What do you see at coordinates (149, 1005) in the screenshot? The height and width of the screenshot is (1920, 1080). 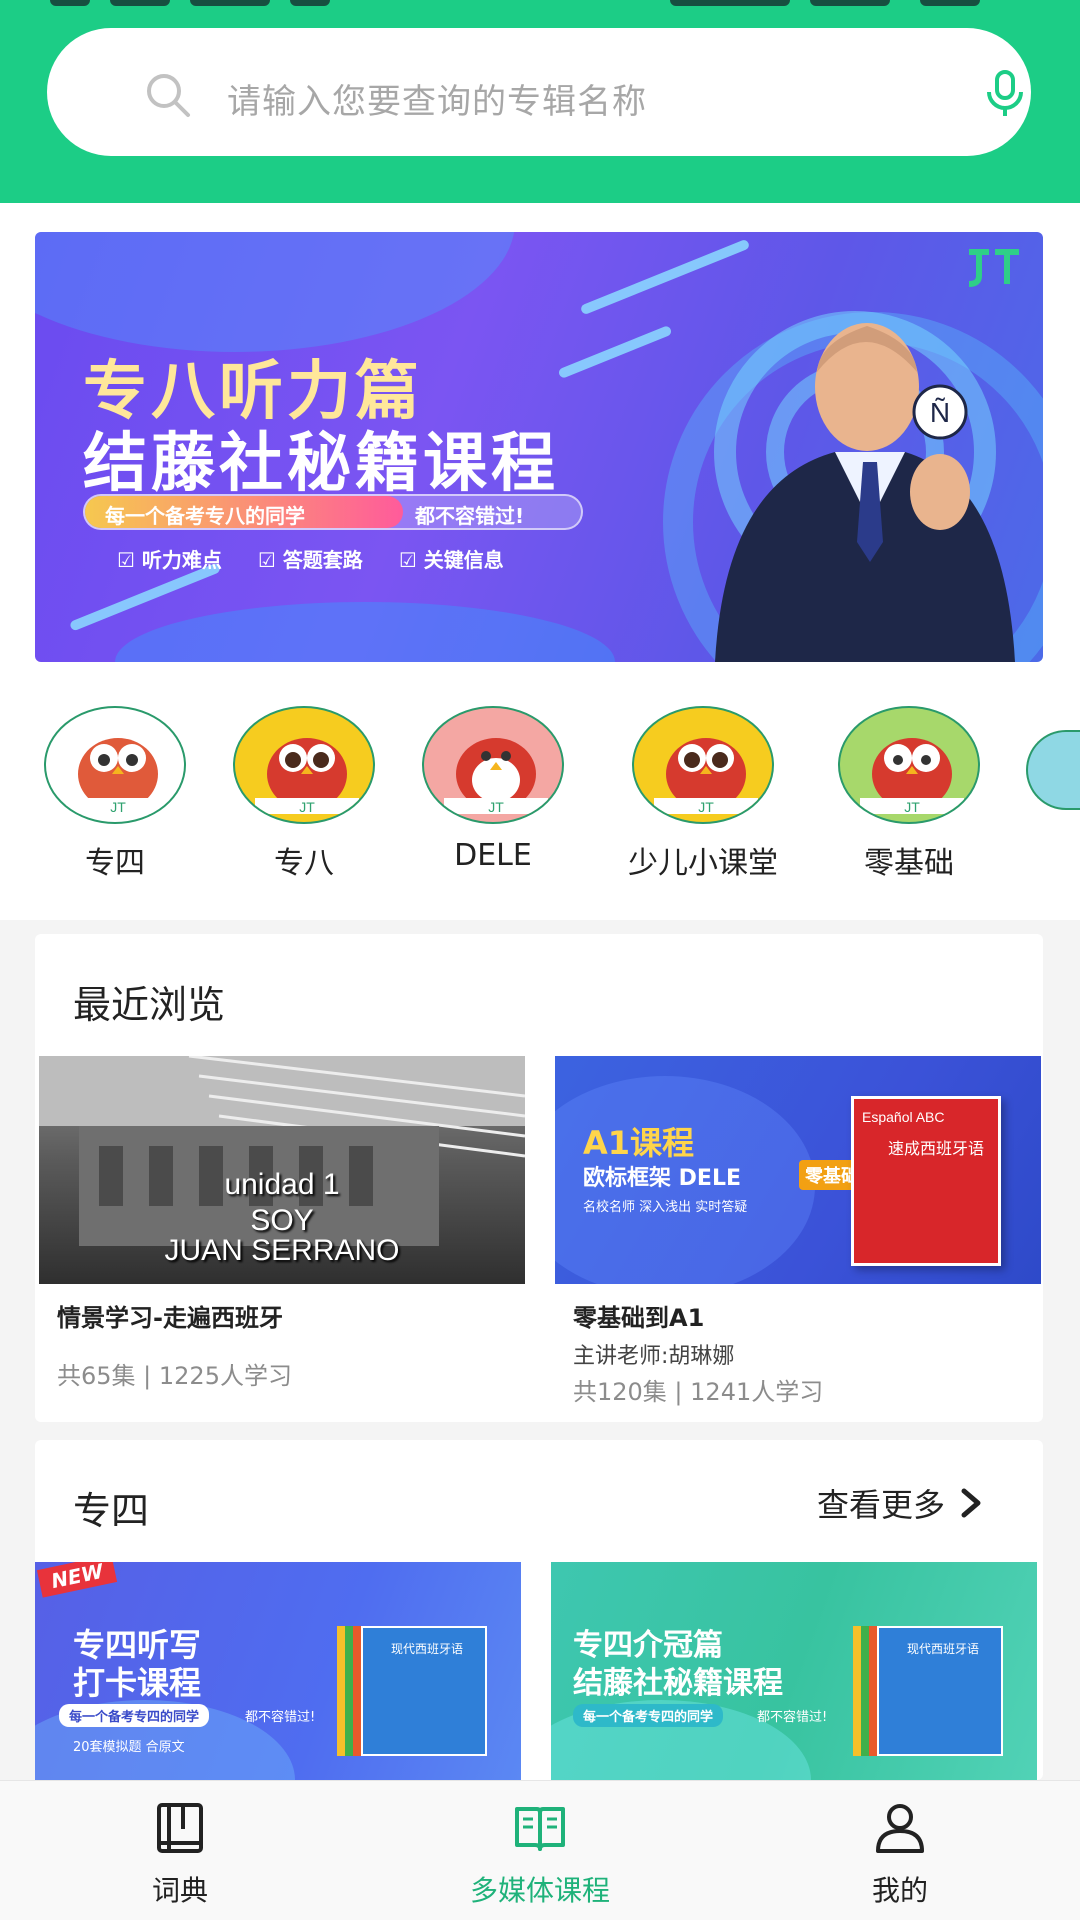 I see `section-title: 最近浏览` at bounding box center [149, 1005].